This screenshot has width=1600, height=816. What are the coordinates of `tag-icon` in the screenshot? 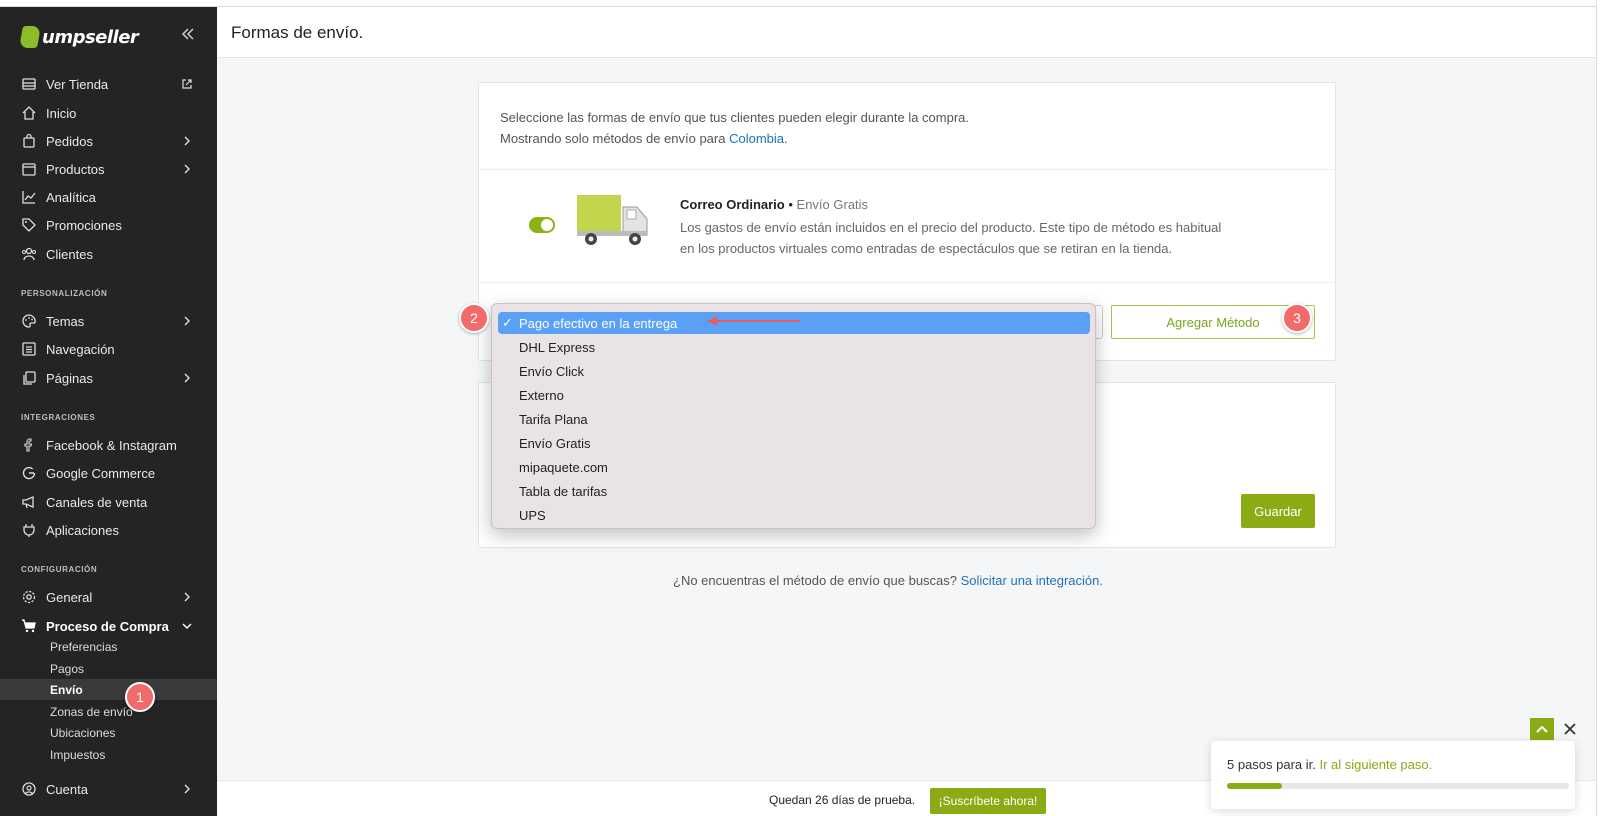 It's located at (29, 225).